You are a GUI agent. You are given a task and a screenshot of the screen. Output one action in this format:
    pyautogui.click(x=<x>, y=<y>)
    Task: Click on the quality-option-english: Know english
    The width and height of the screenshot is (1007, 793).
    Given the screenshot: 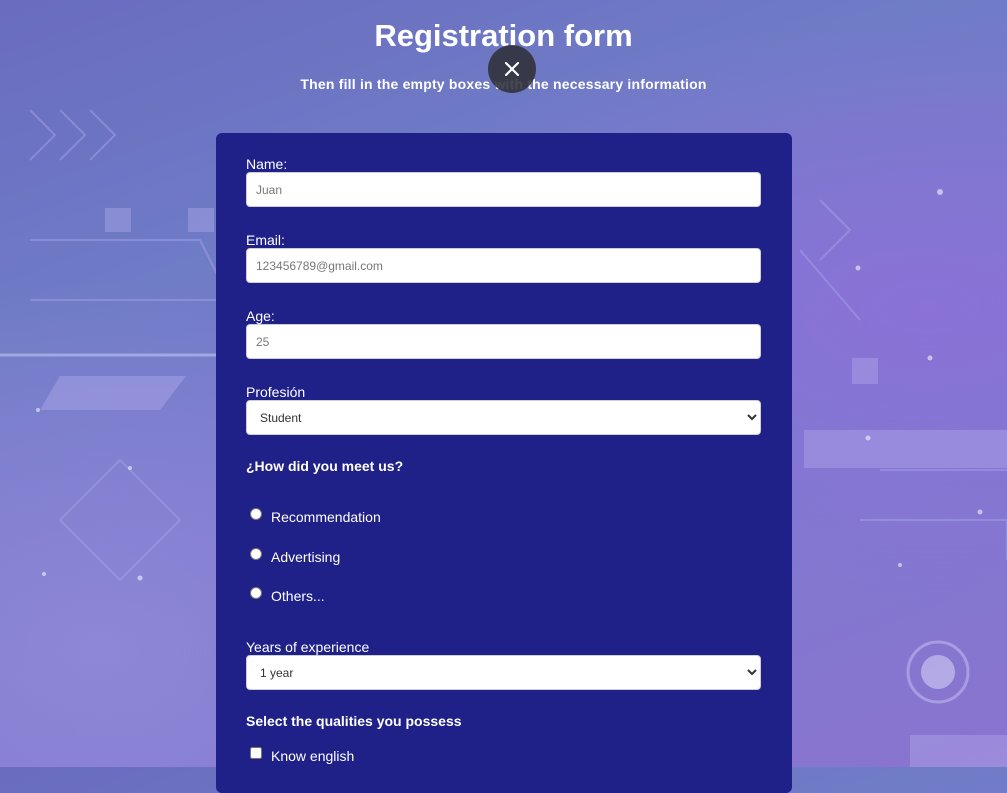 What is the action you would take?
    pyautogui.click(x=302, y=754)
    